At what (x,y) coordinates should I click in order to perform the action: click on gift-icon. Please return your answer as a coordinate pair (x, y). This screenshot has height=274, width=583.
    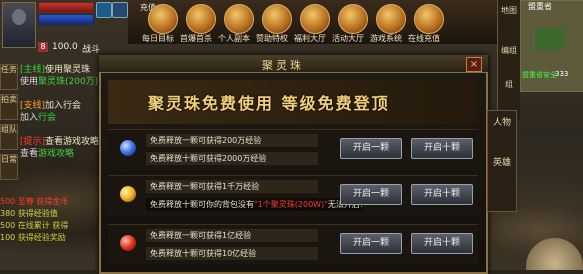
    Looking at the image, I should click on (315, 19).